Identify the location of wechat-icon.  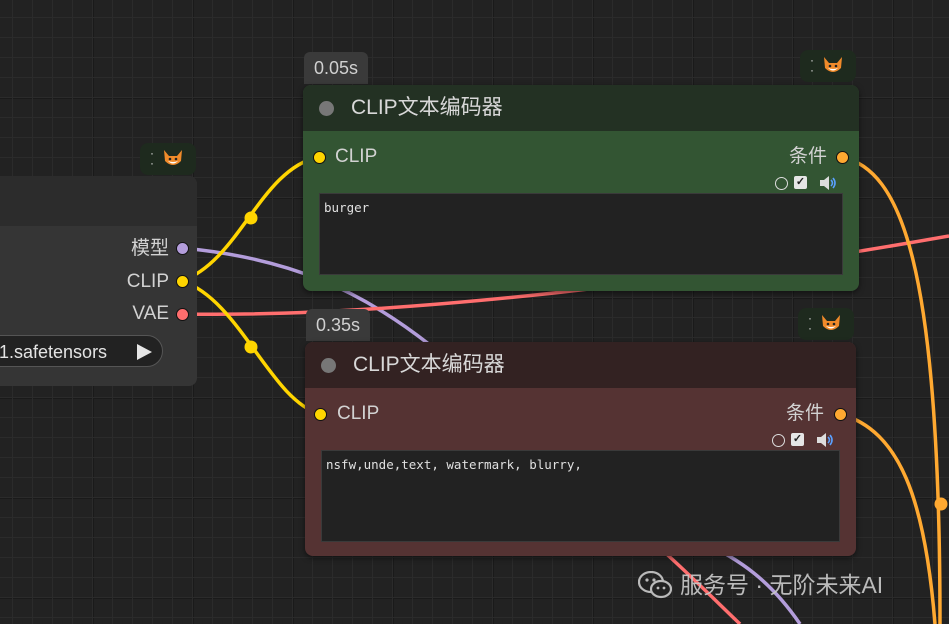
(655, 585).